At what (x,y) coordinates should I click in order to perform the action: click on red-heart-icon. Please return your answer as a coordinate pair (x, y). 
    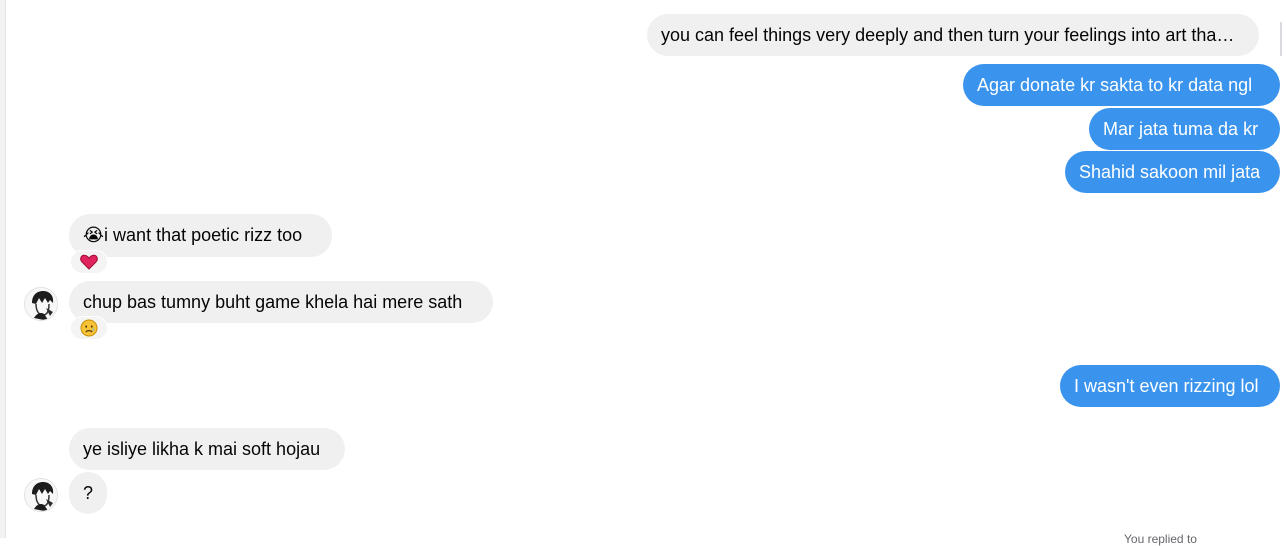
    Looking at the image, I should click on (89, 262).